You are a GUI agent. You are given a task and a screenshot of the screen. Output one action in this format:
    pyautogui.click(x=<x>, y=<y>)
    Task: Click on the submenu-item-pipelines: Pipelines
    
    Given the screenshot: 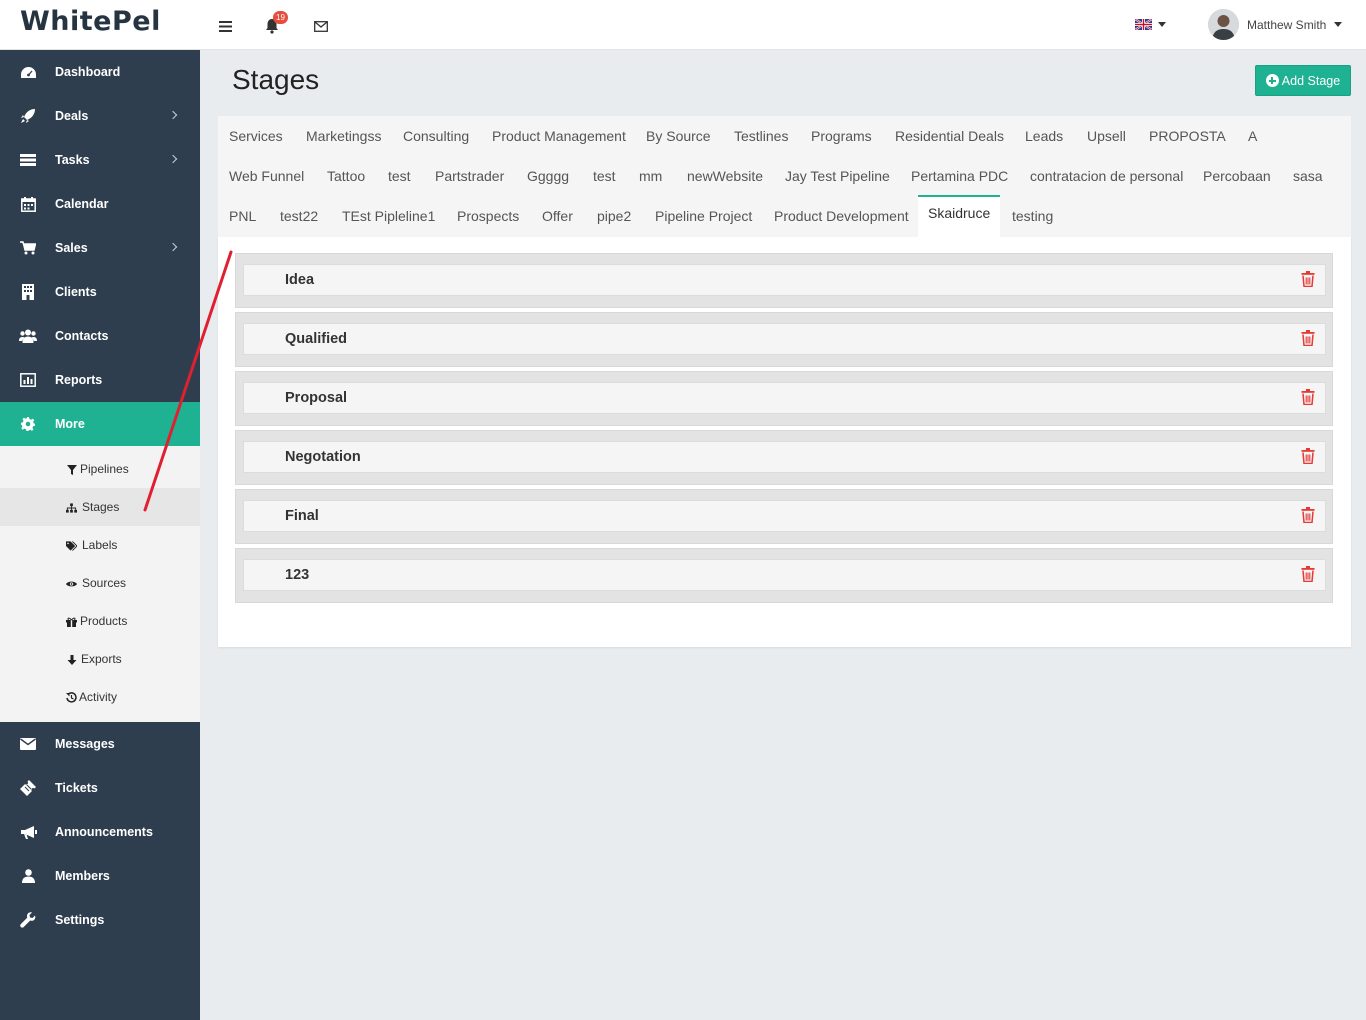 What is the action you would take?
    pyautogui.click(x=100, y=469)
    